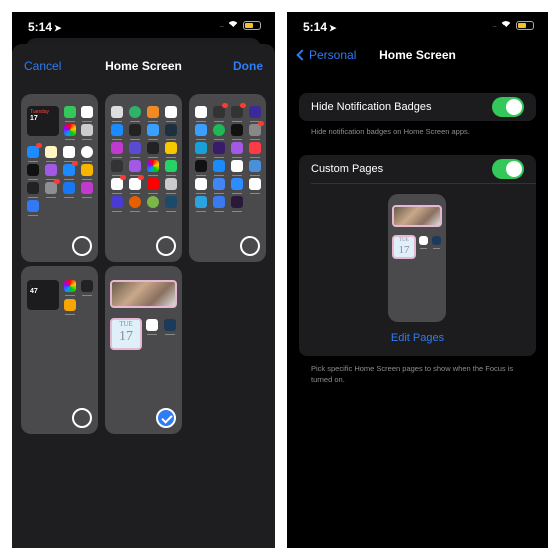  What do you see at coordinates (508, 169) in the screenshot?
I see `custom-pages-toggle` at bounding box center [508, 169].